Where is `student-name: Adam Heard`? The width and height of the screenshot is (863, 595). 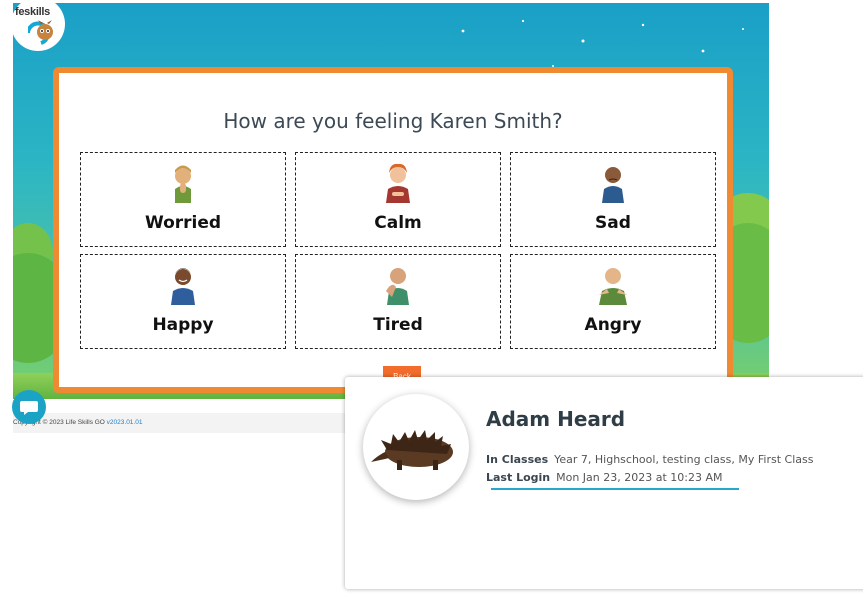
student-name: Adam Heard is located at coordinates (556, 419).